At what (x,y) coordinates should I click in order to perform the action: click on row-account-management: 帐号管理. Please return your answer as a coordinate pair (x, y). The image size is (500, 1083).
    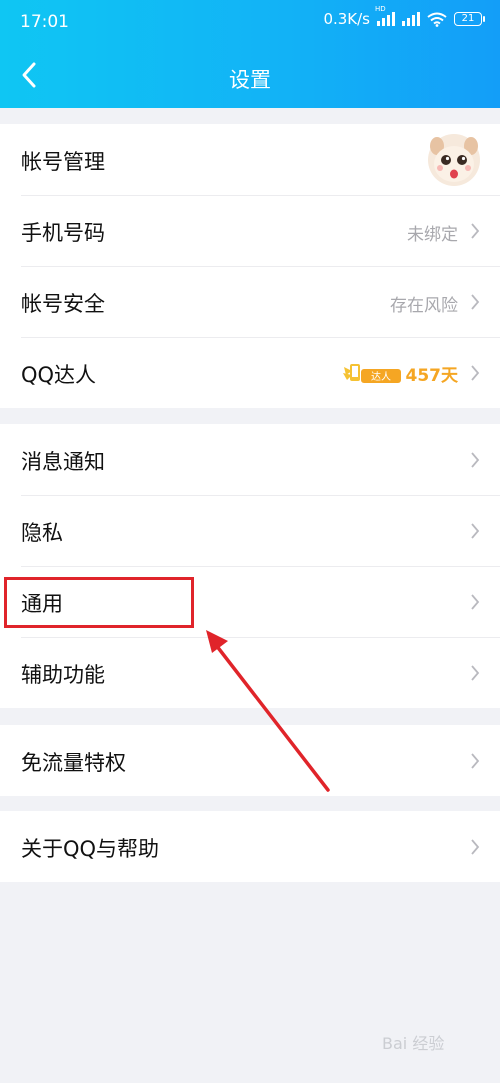
    Looking at the image, I should click on (250, 159).